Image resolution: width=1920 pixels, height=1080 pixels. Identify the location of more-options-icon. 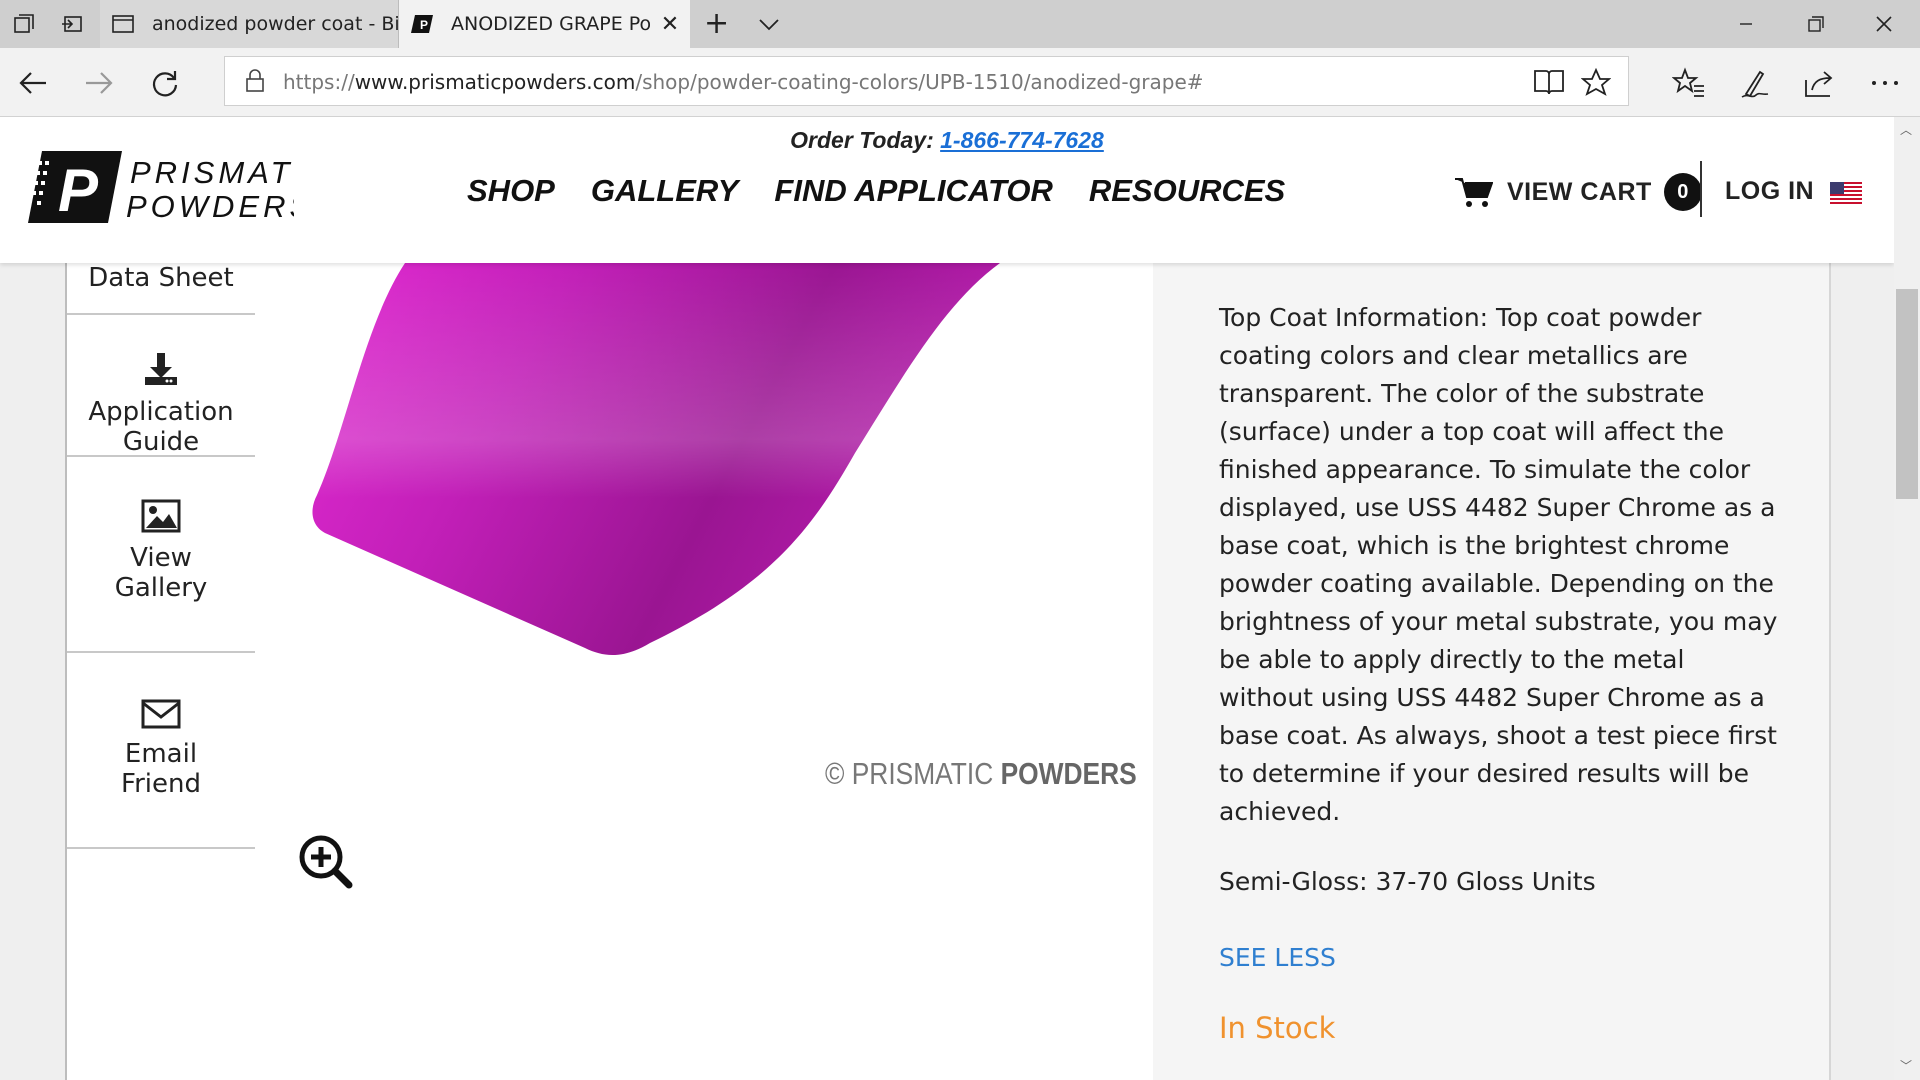
(1885, 83).